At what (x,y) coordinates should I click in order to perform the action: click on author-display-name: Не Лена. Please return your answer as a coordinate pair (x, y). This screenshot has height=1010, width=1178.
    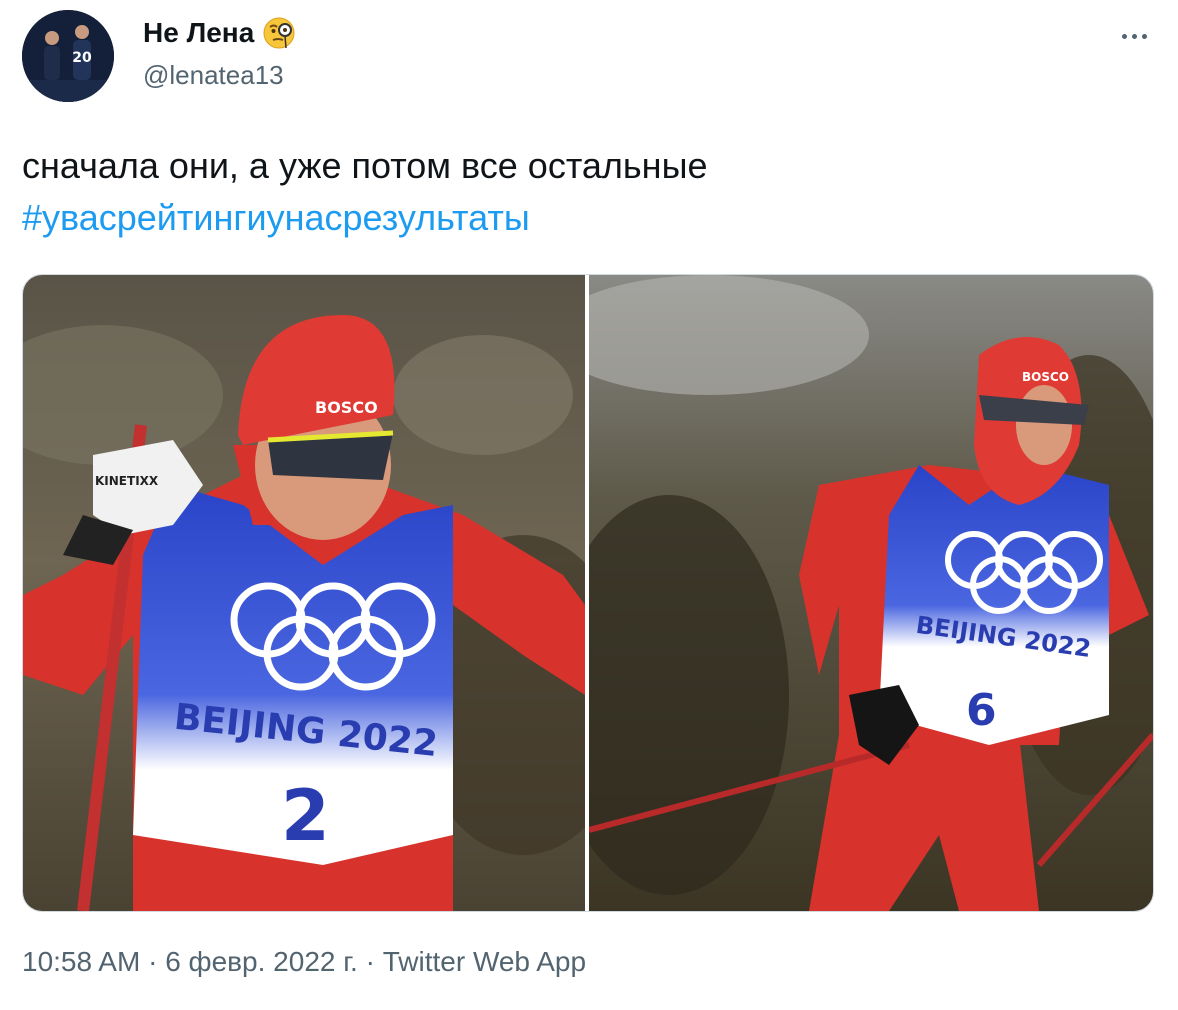
    Looking at the image, I should click on (198, 33).